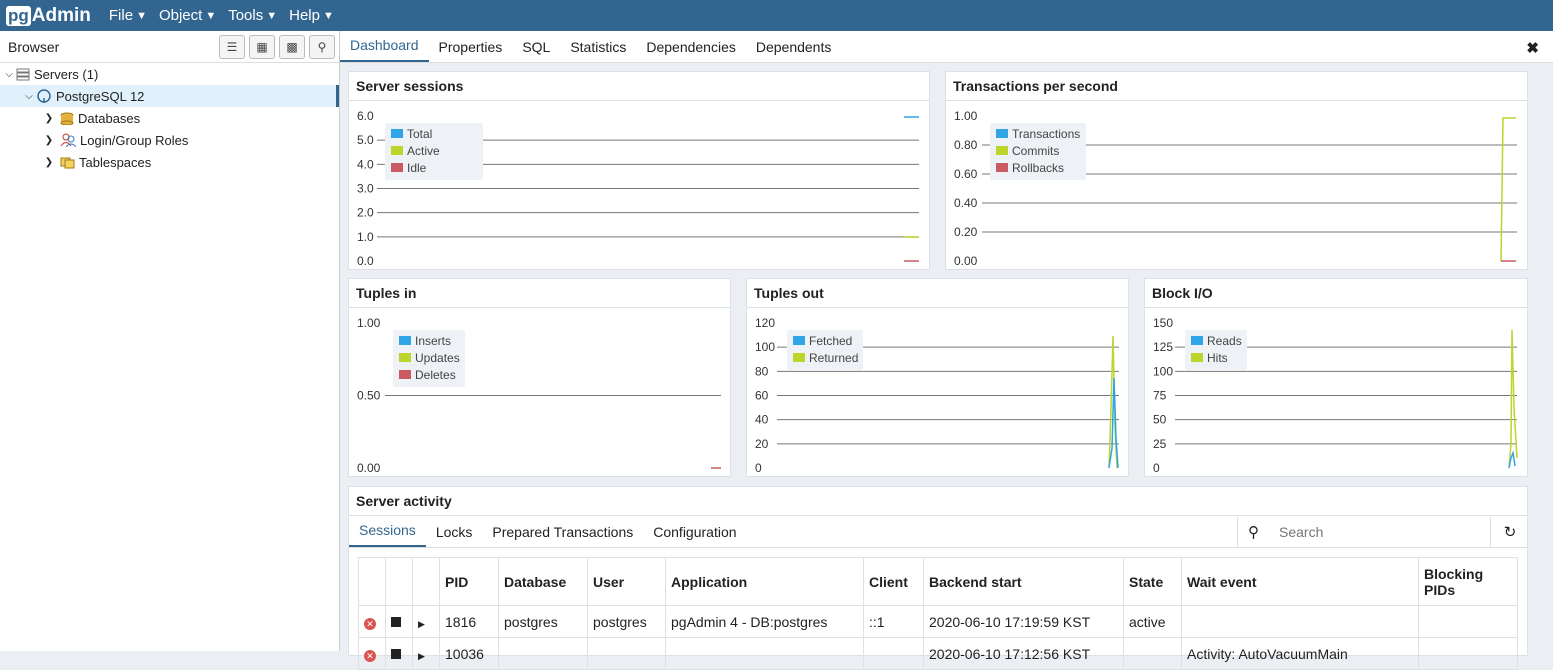 Image resolution: width=1553 pixels, height=670 pixels. I want to click on tree-item-label: Databases, so click(109, 118).